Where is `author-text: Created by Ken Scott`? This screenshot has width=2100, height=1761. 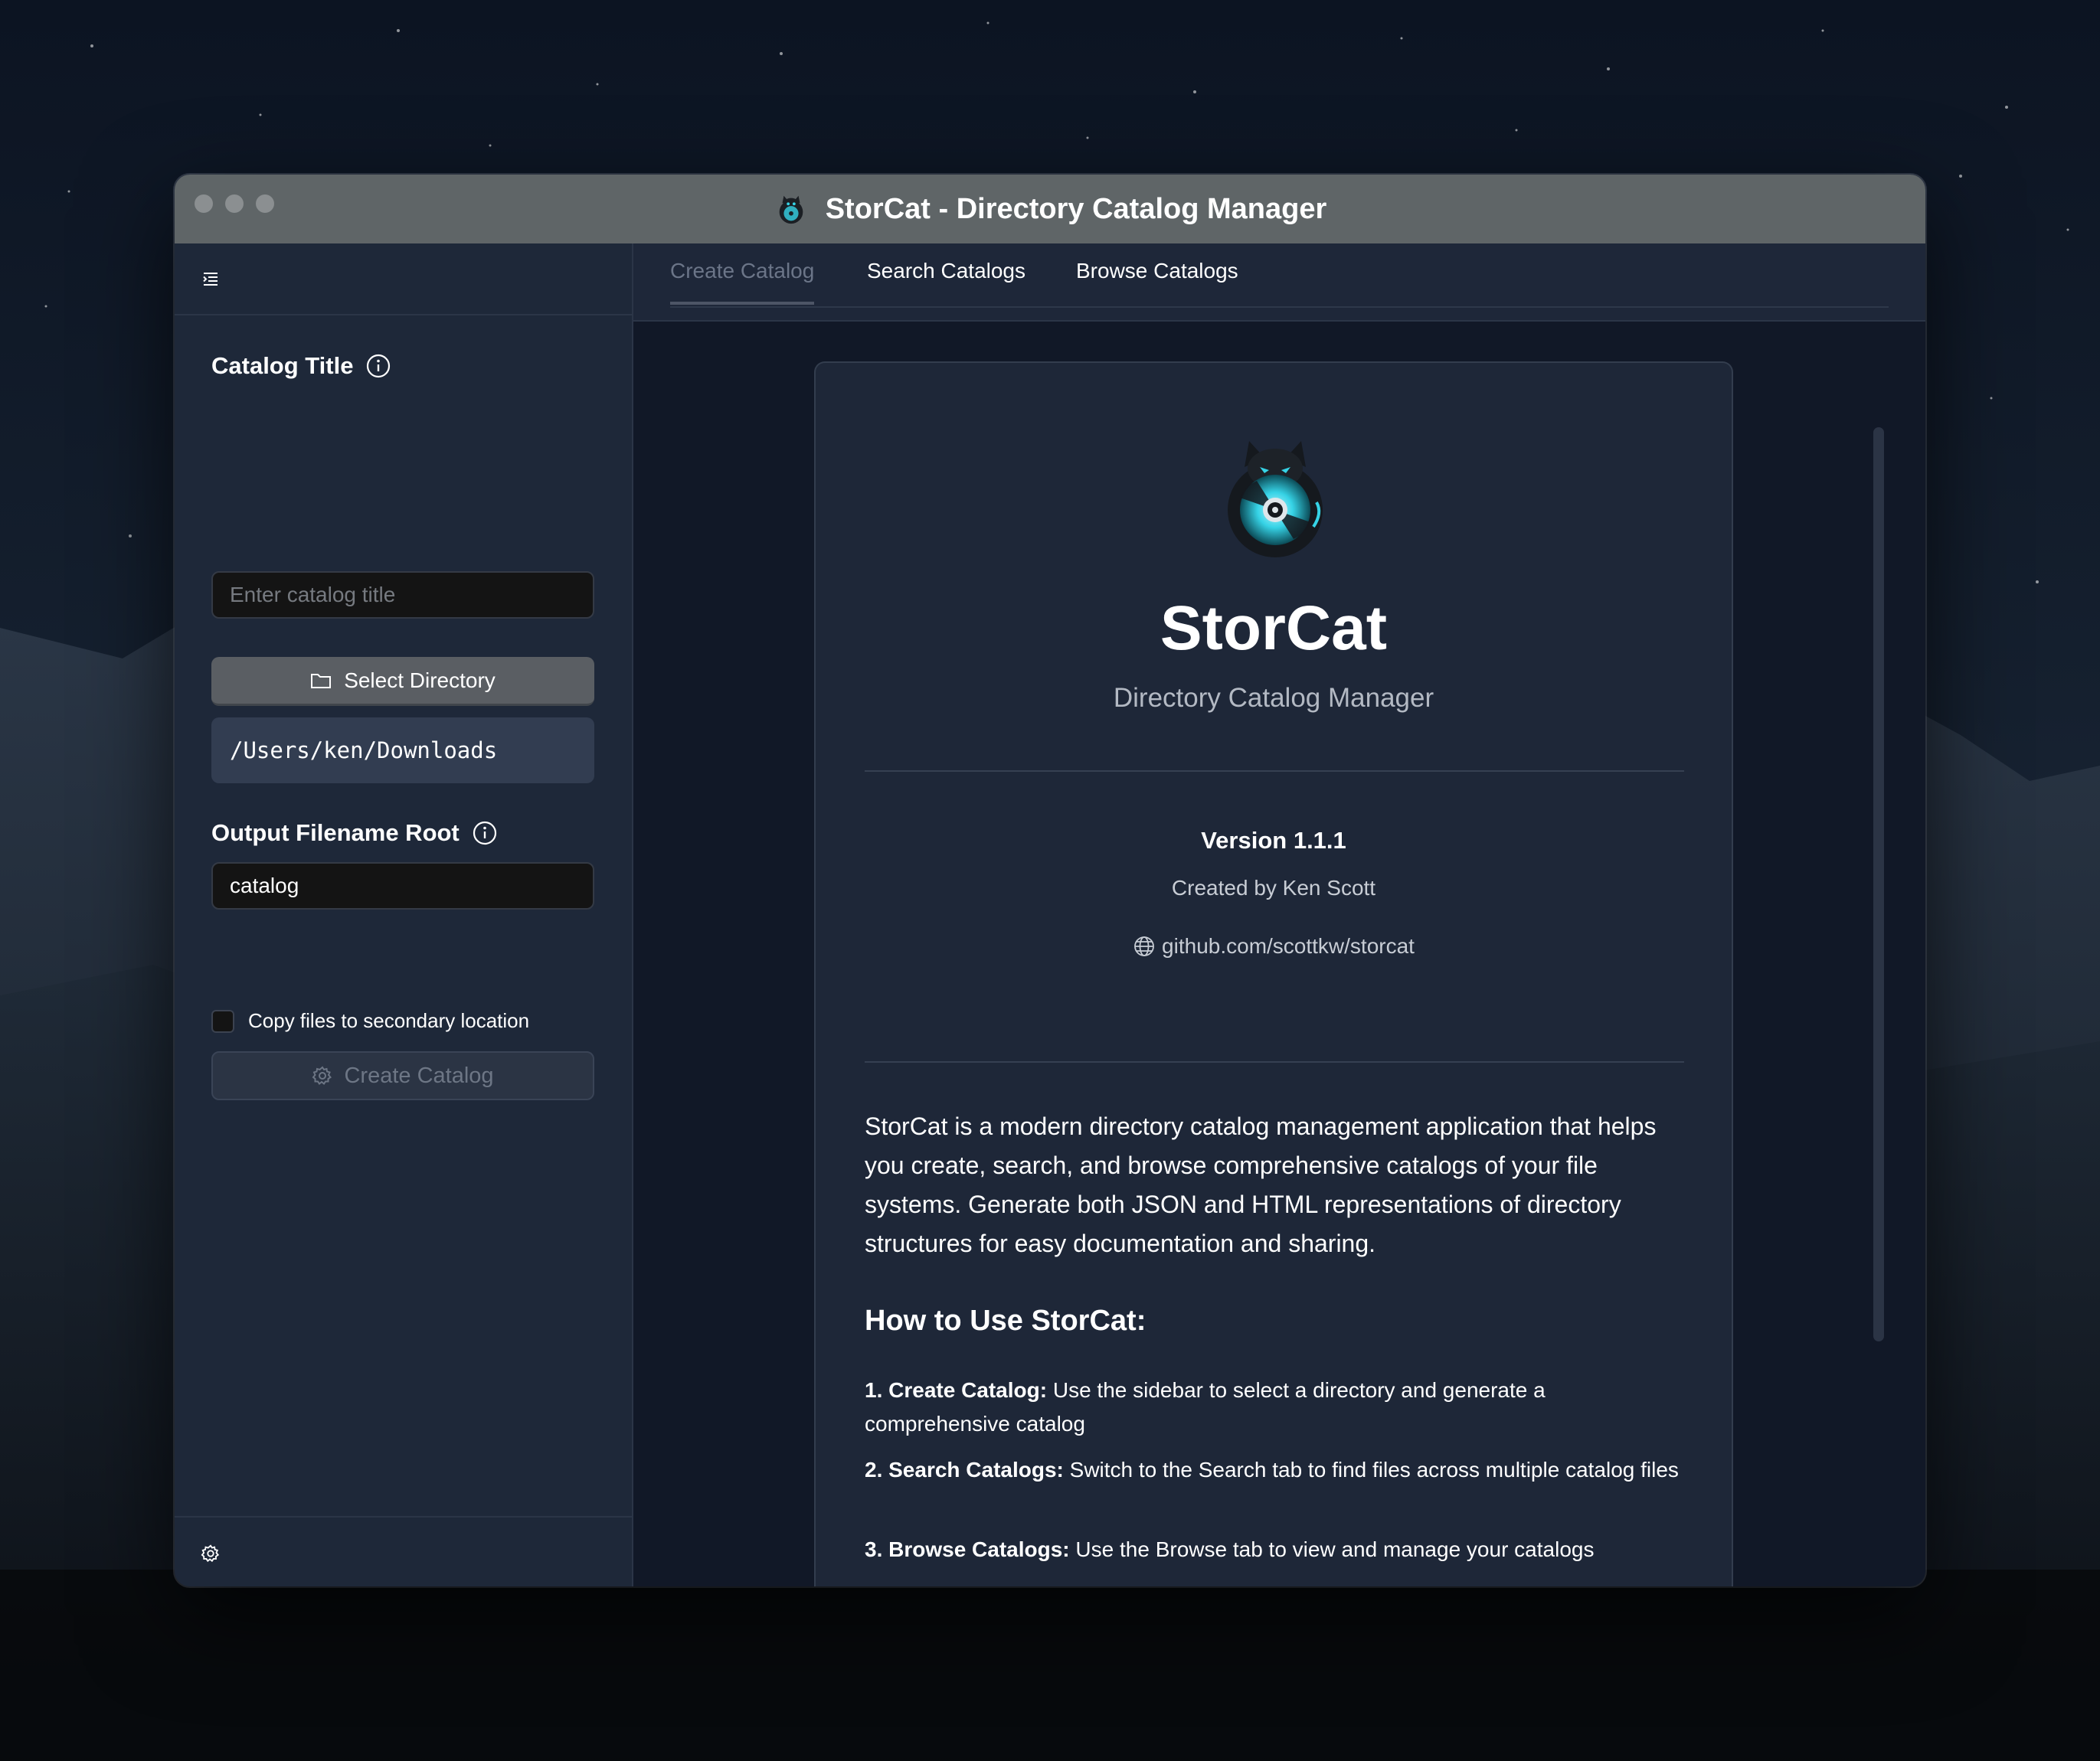
author-text: Created by Ken Scott is located at coordinates (1273, 888).